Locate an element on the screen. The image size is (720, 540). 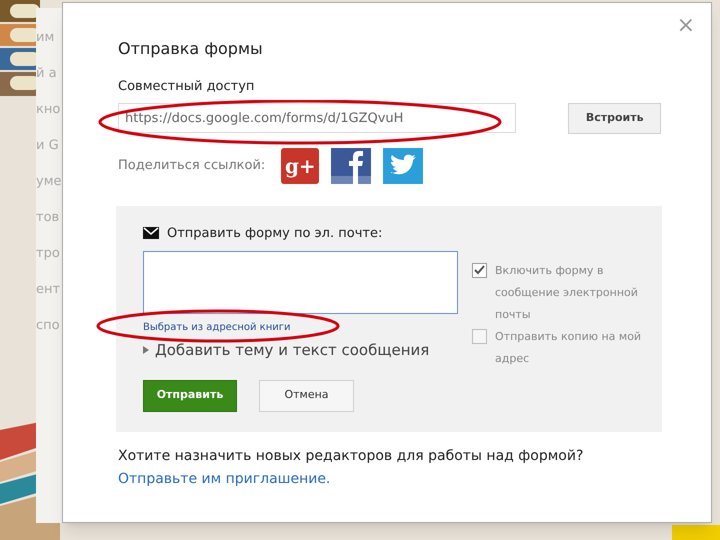
email-heading: Отправить форму по эл. почте: is located at coordinates (274, 233).